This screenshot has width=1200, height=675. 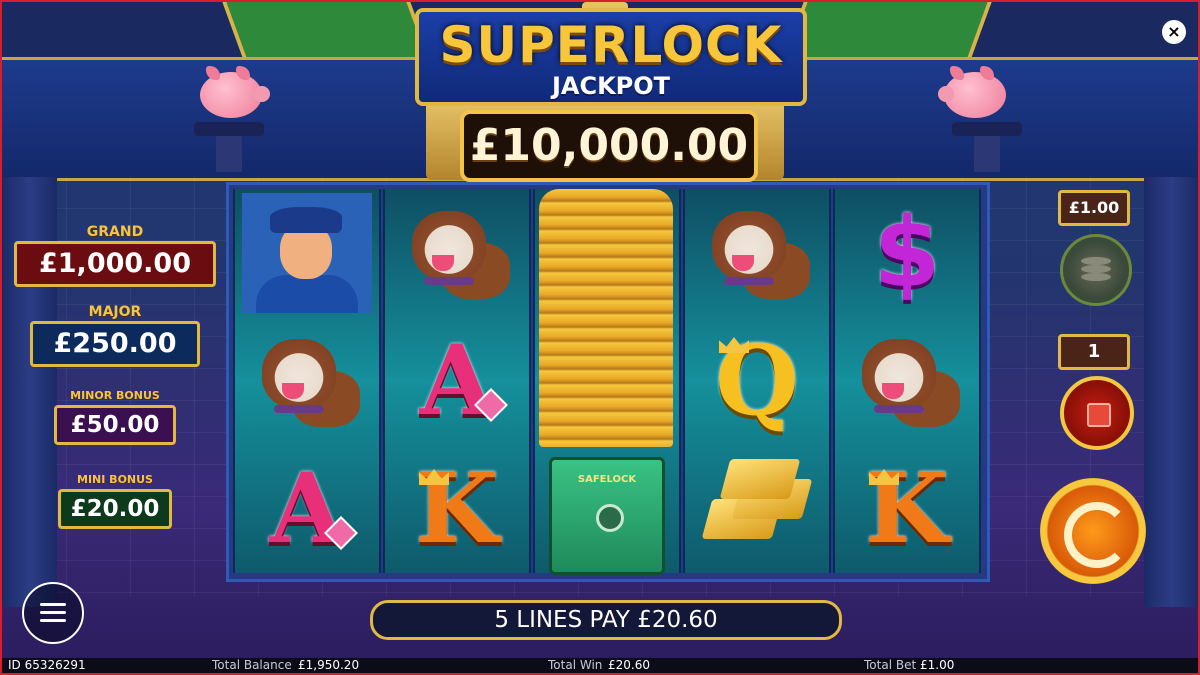 I want to click on autoplay-count: 1, so click(x=1094, y=352).